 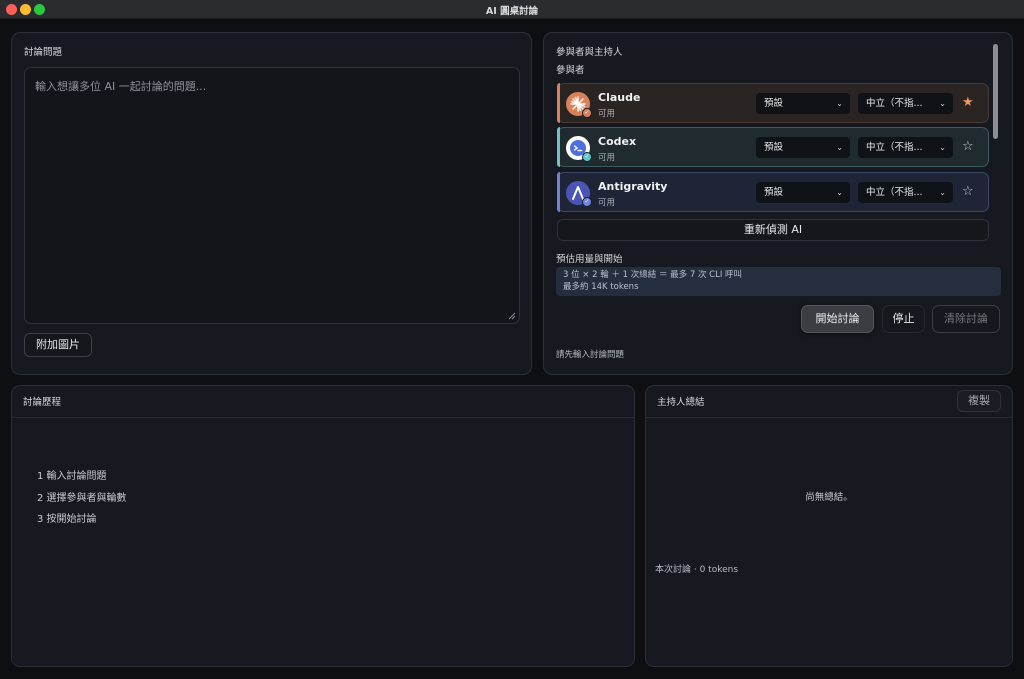 What do you see at coordinates (968, 103) in the screenshot?
I see `moderator-star-icon: ★` at bounding box center [968, 103].